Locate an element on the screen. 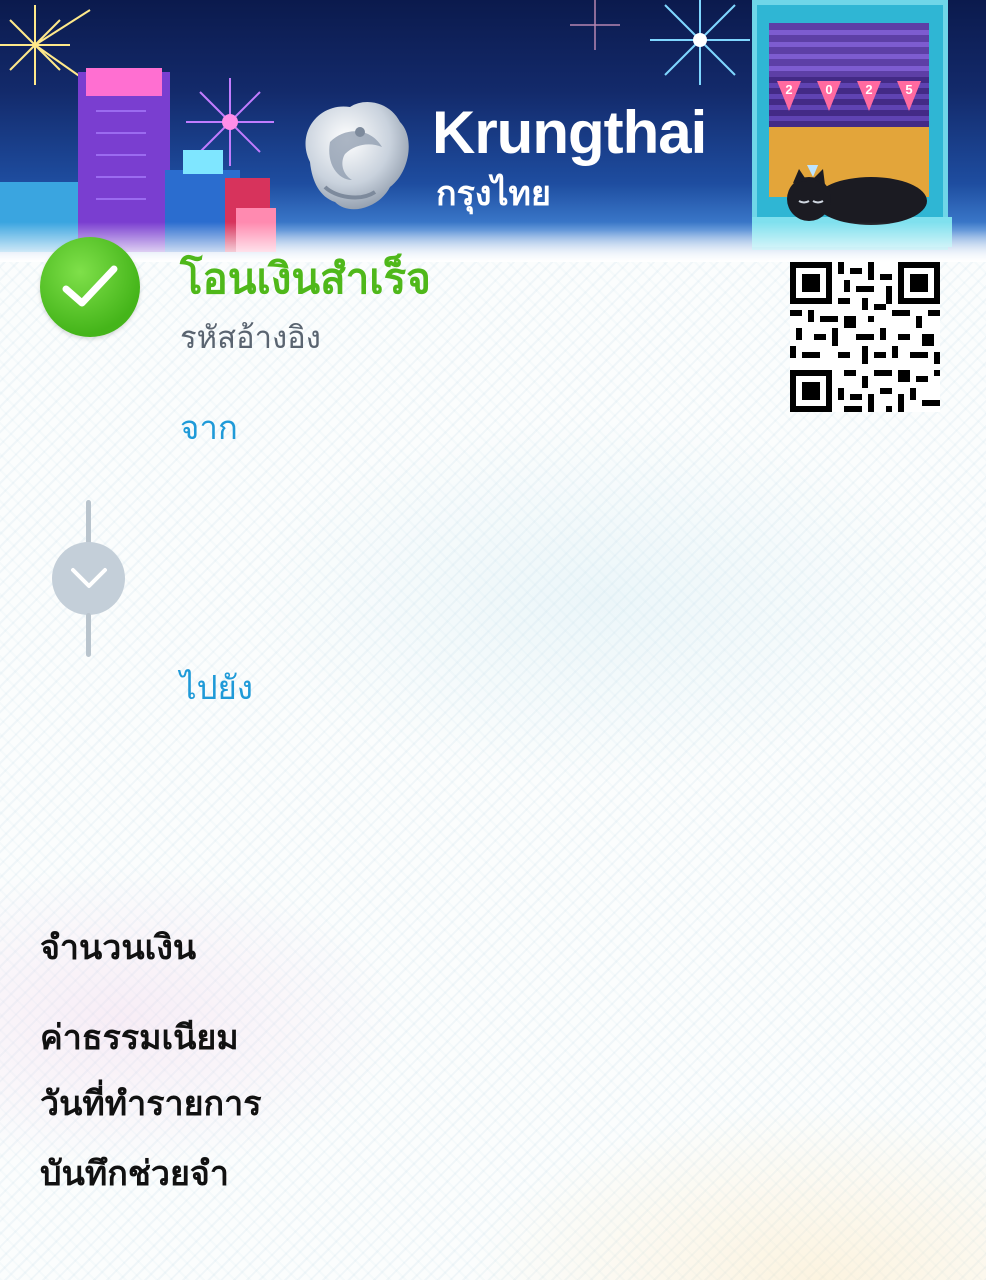 This screenshot has width=986, height=1280. reference-label: รหัสอ้างอิง is located at coordinates (250, 338).